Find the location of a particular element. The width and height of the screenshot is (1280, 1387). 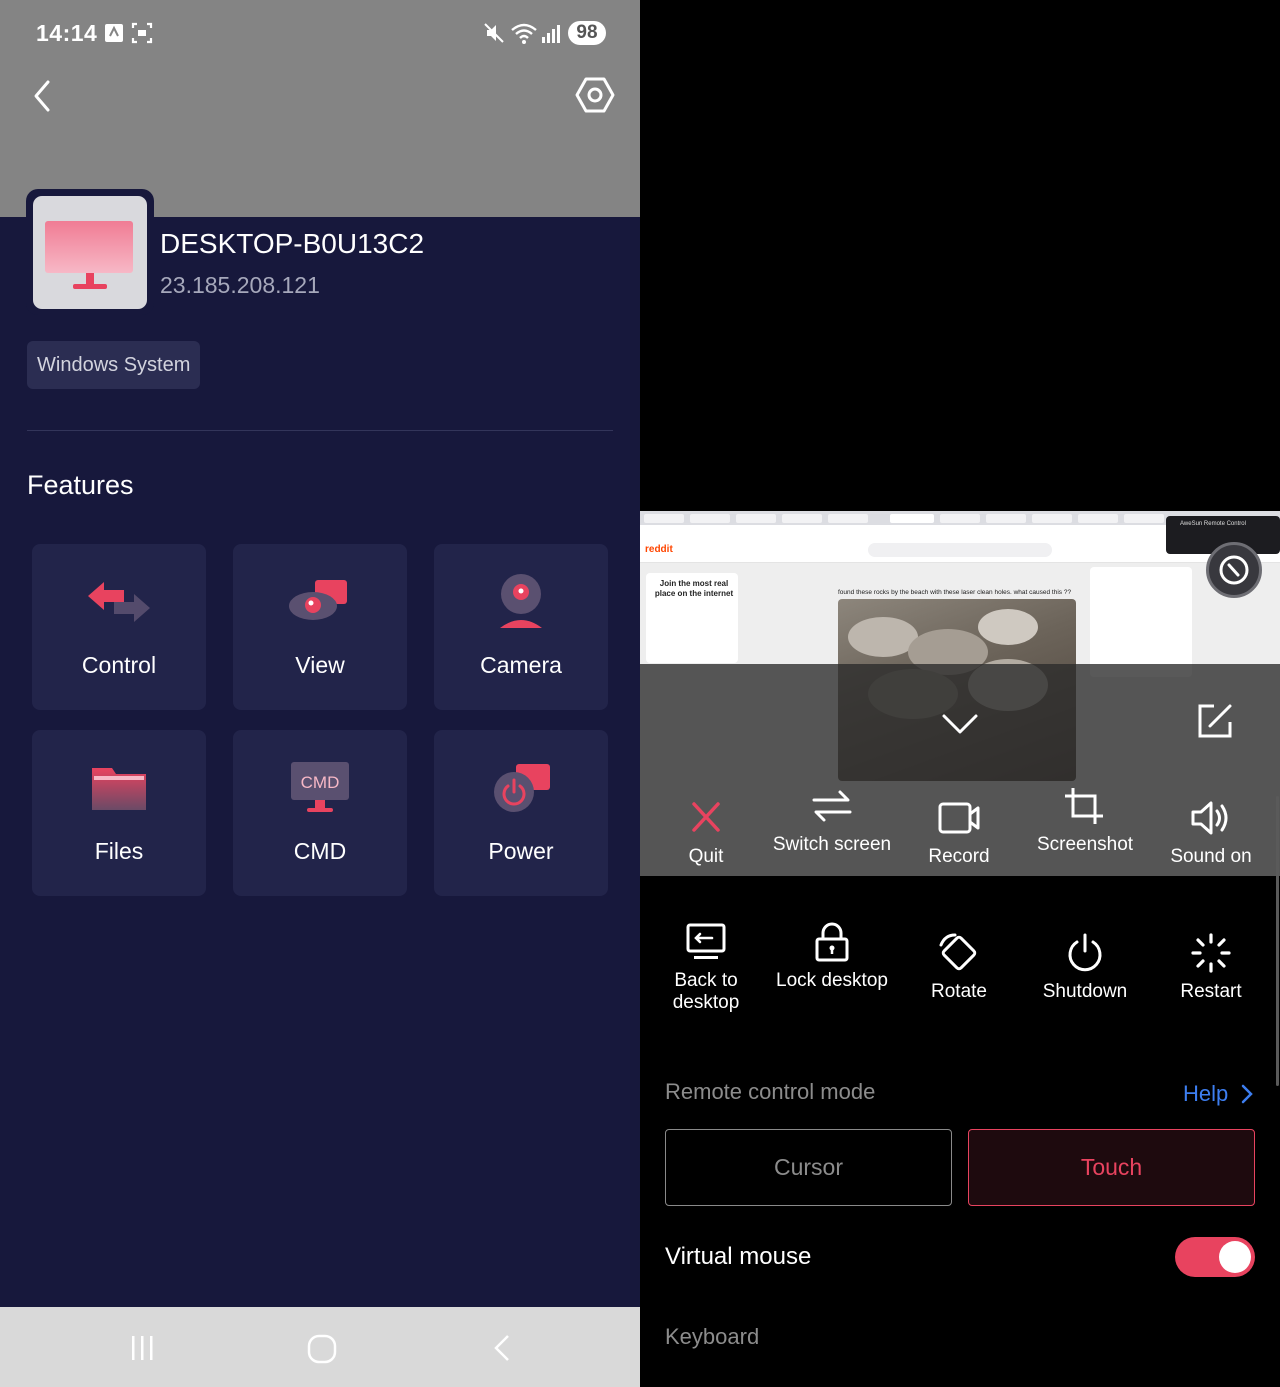

help-link: Help is located at coordinates (1205, 1094).